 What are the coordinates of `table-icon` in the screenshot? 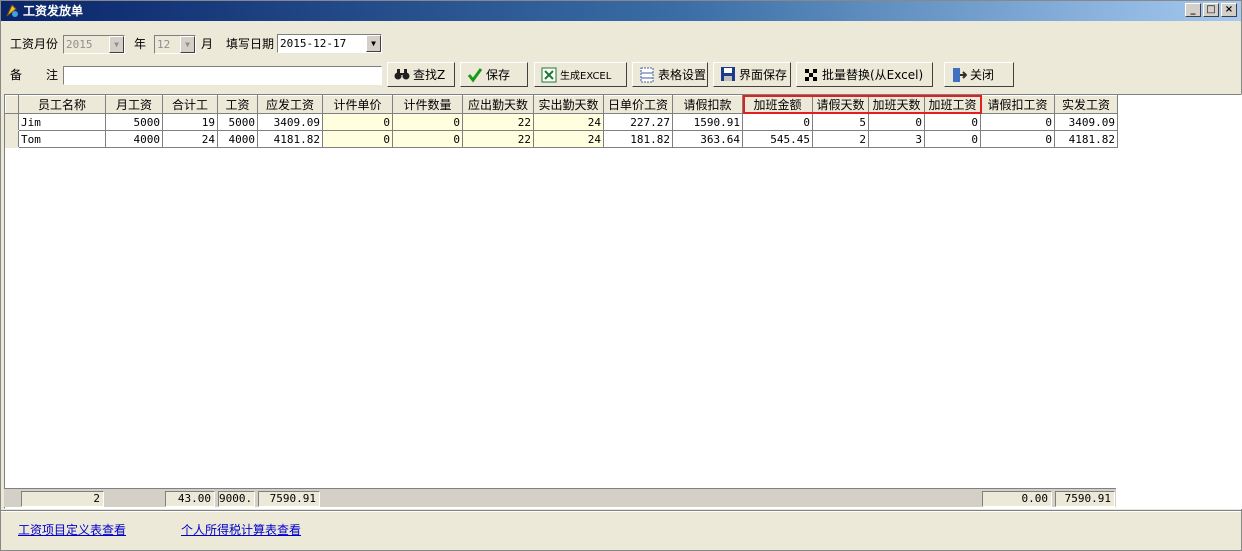 It's located at (647, 75).